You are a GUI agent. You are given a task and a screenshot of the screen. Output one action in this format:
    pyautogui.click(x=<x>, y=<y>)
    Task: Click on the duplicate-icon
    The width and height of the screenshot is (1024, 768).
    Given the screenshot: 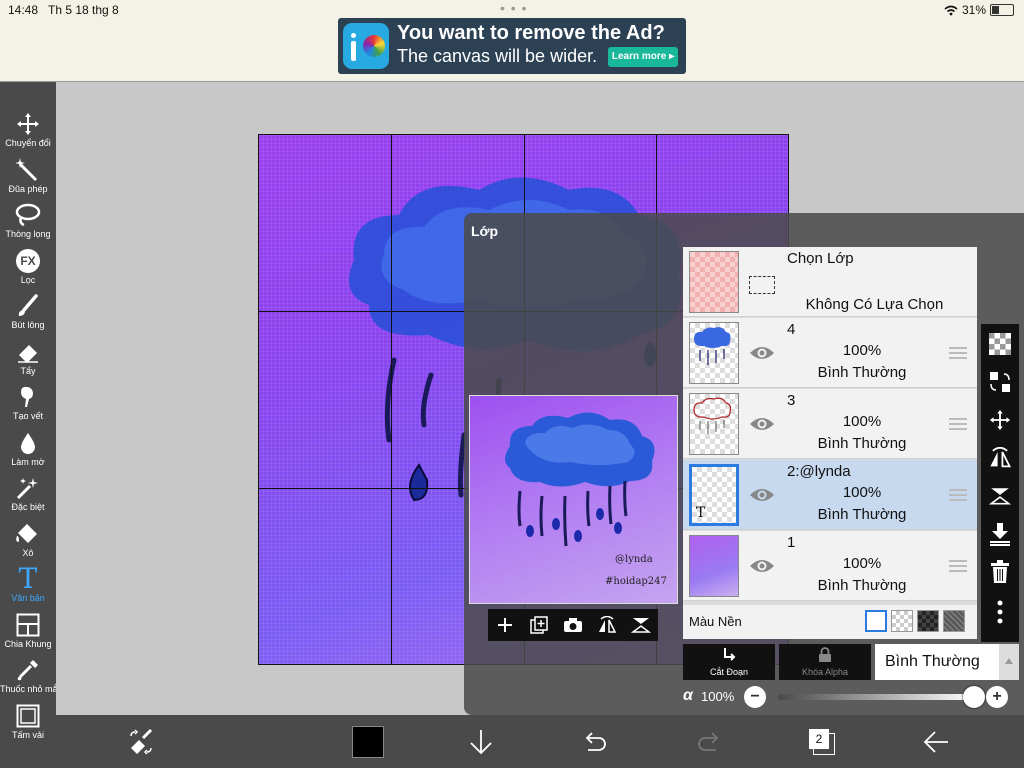 What is the action you would take?
    pyautogui.click(x=539, y=625)
    